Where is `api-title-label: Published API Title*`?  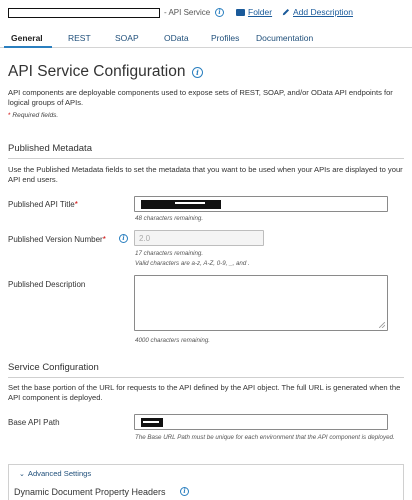
api-title-label: Published API Title* is located at coordinates (43, 204).